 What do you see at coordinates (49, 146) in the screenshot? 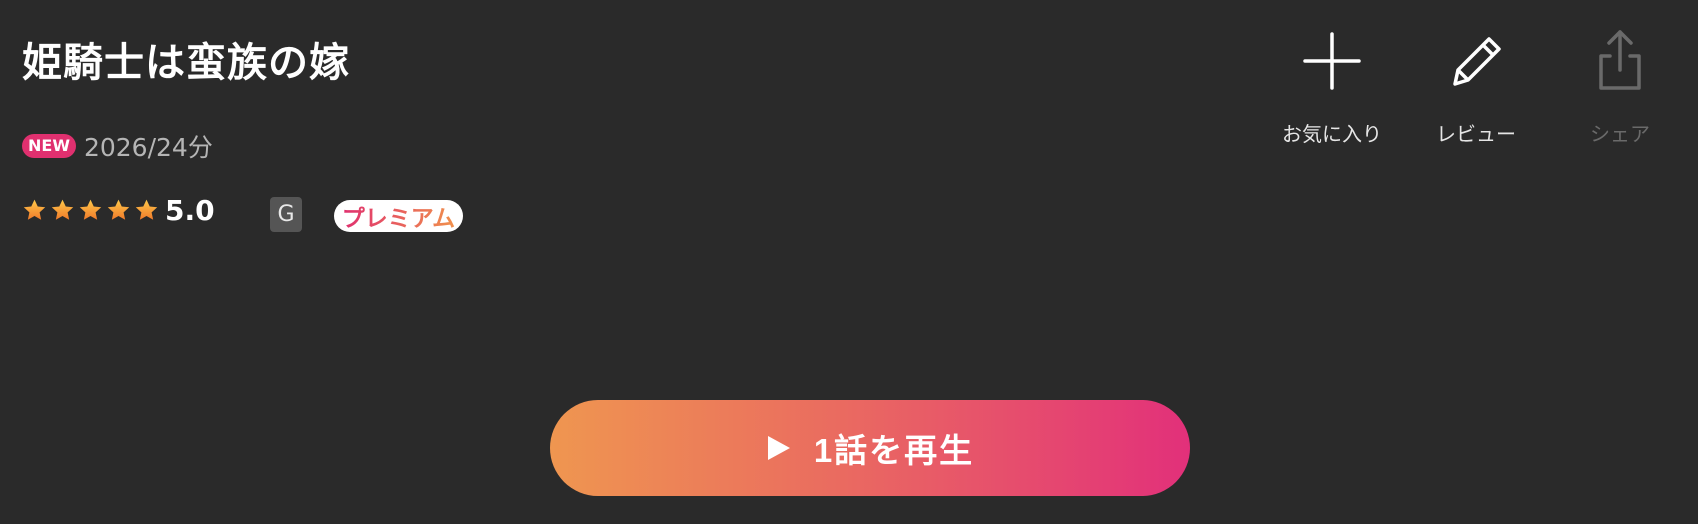
I see `new-badge: NEW` at bounding box center [49, 146].